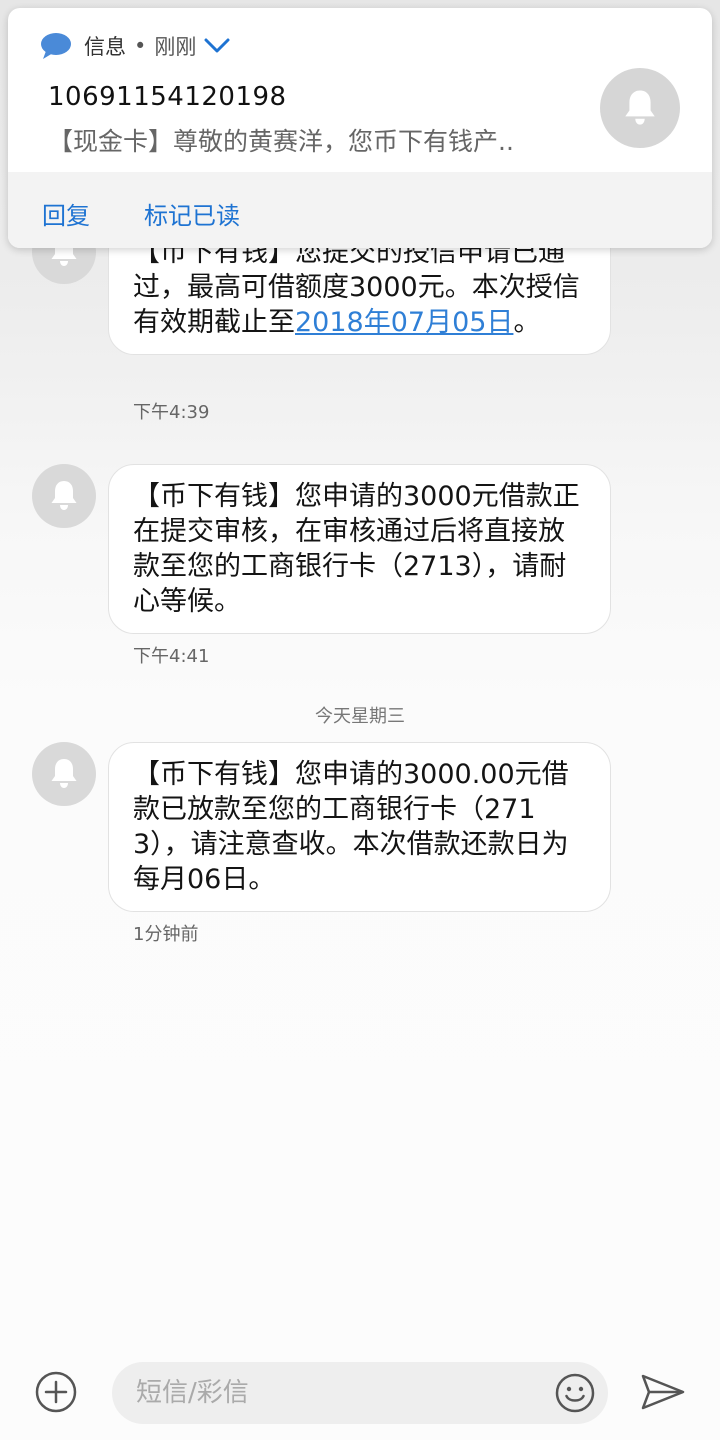 This screenshot has height=1440, width=720. Describe the element at coordinates (167, 97) in the screenshot. I see `notification-sender: 10691154120198` at that location.